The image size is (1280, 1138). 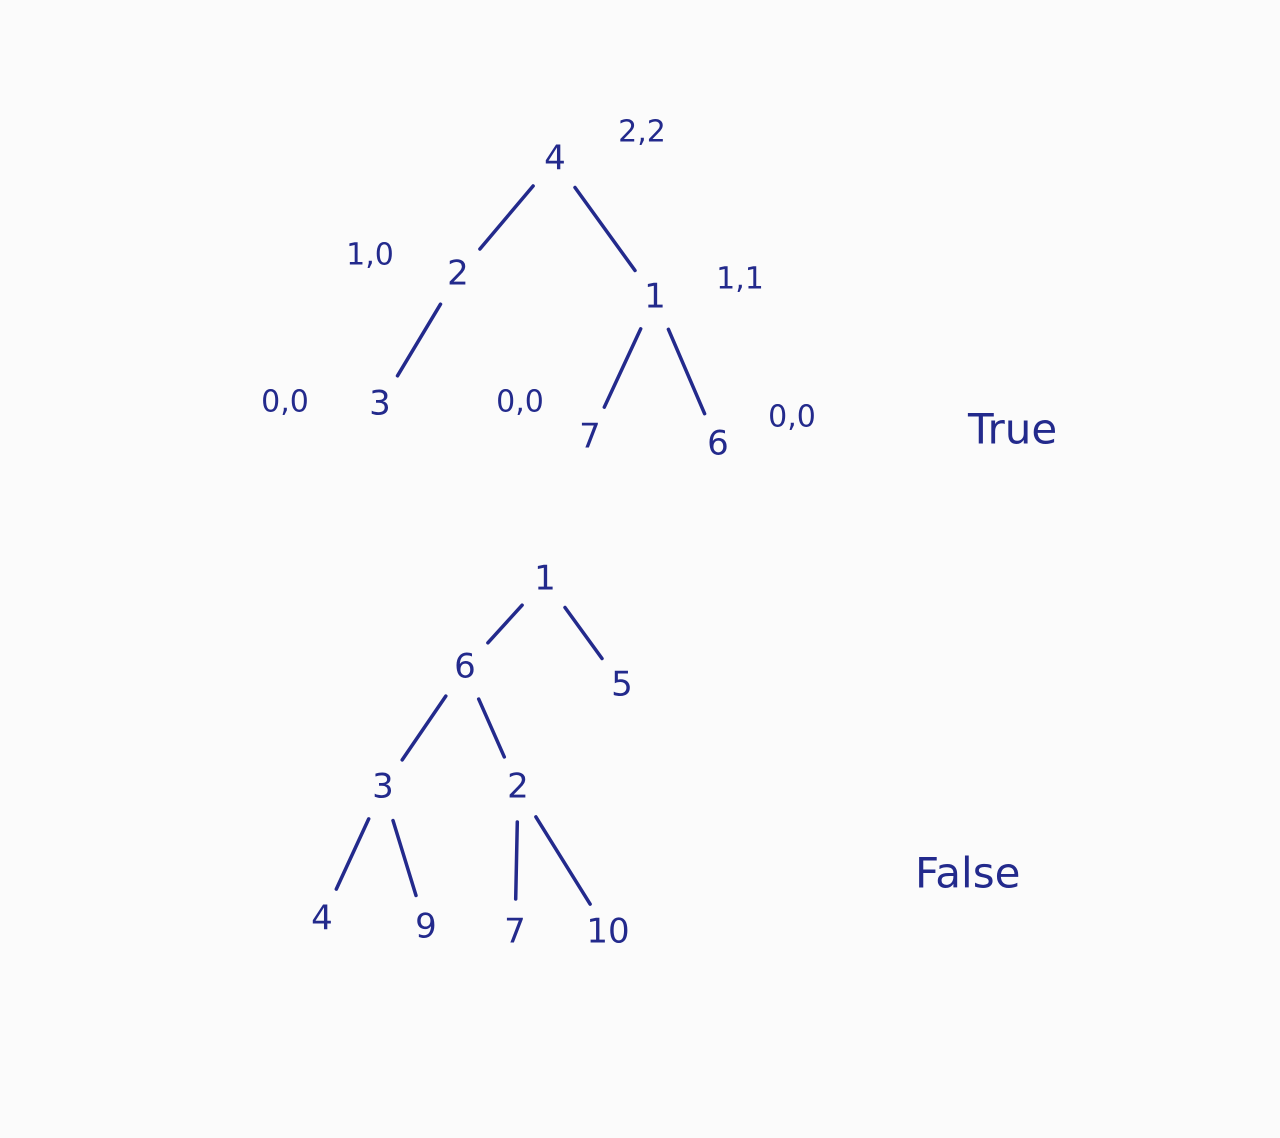 I want to click on tree-node-label: 5, so click(x=622, y=685).